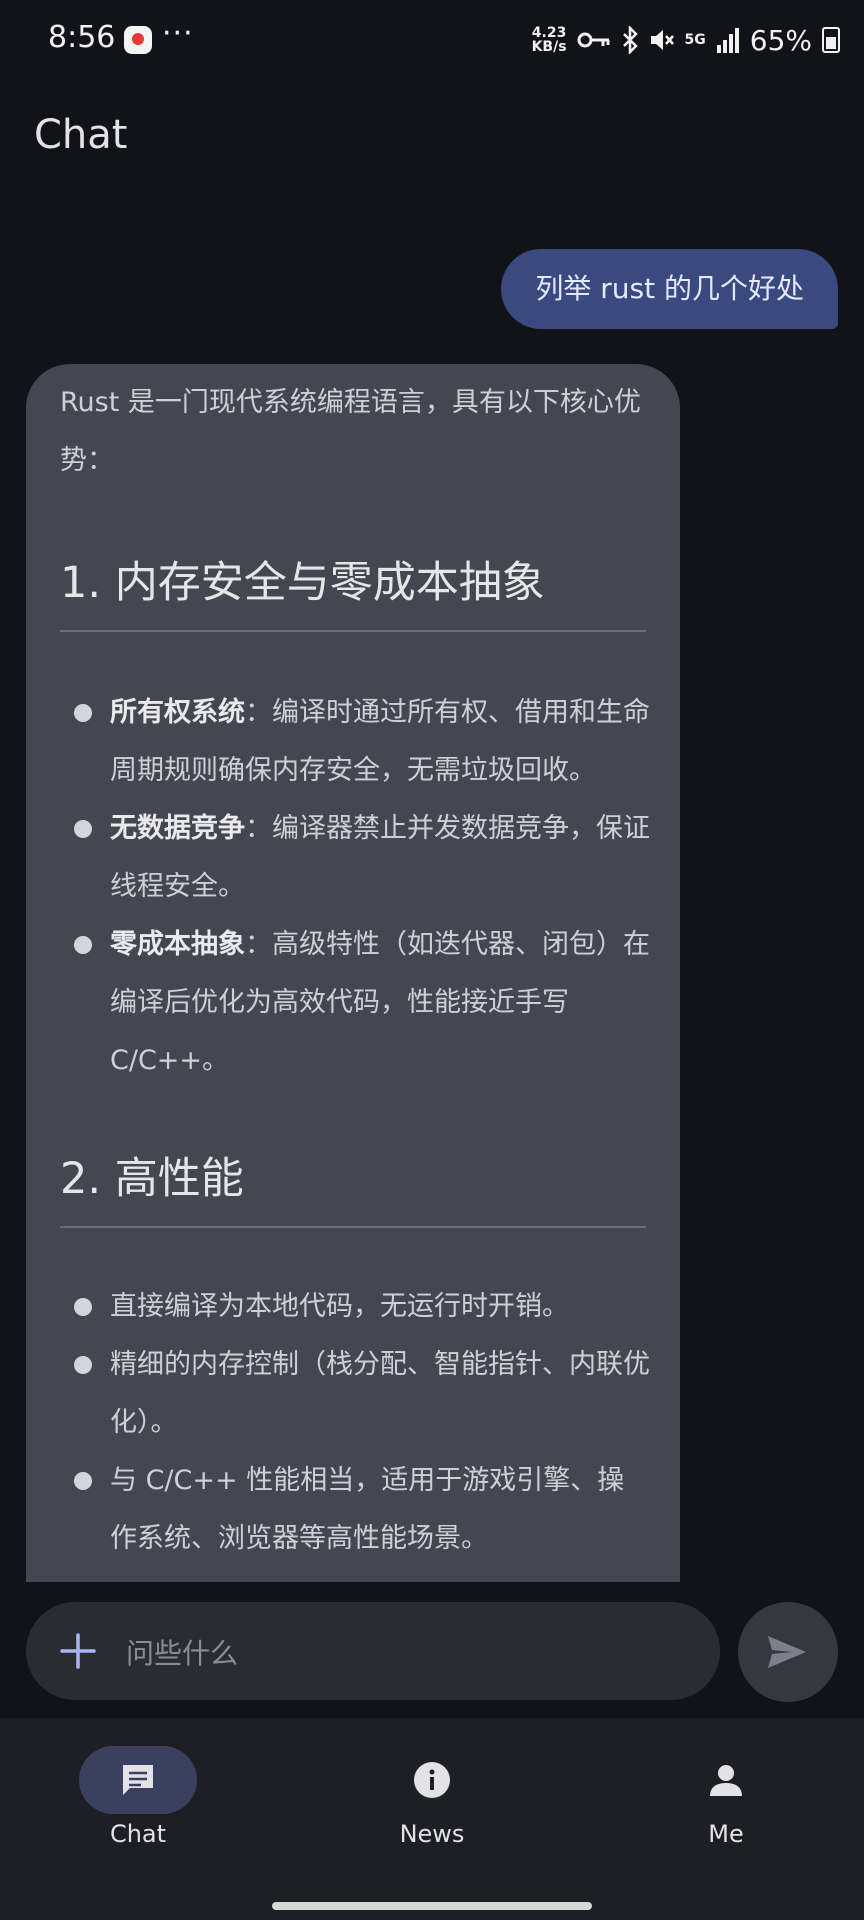  I want to click on nav-item-me: Me, so click(726, 1797).